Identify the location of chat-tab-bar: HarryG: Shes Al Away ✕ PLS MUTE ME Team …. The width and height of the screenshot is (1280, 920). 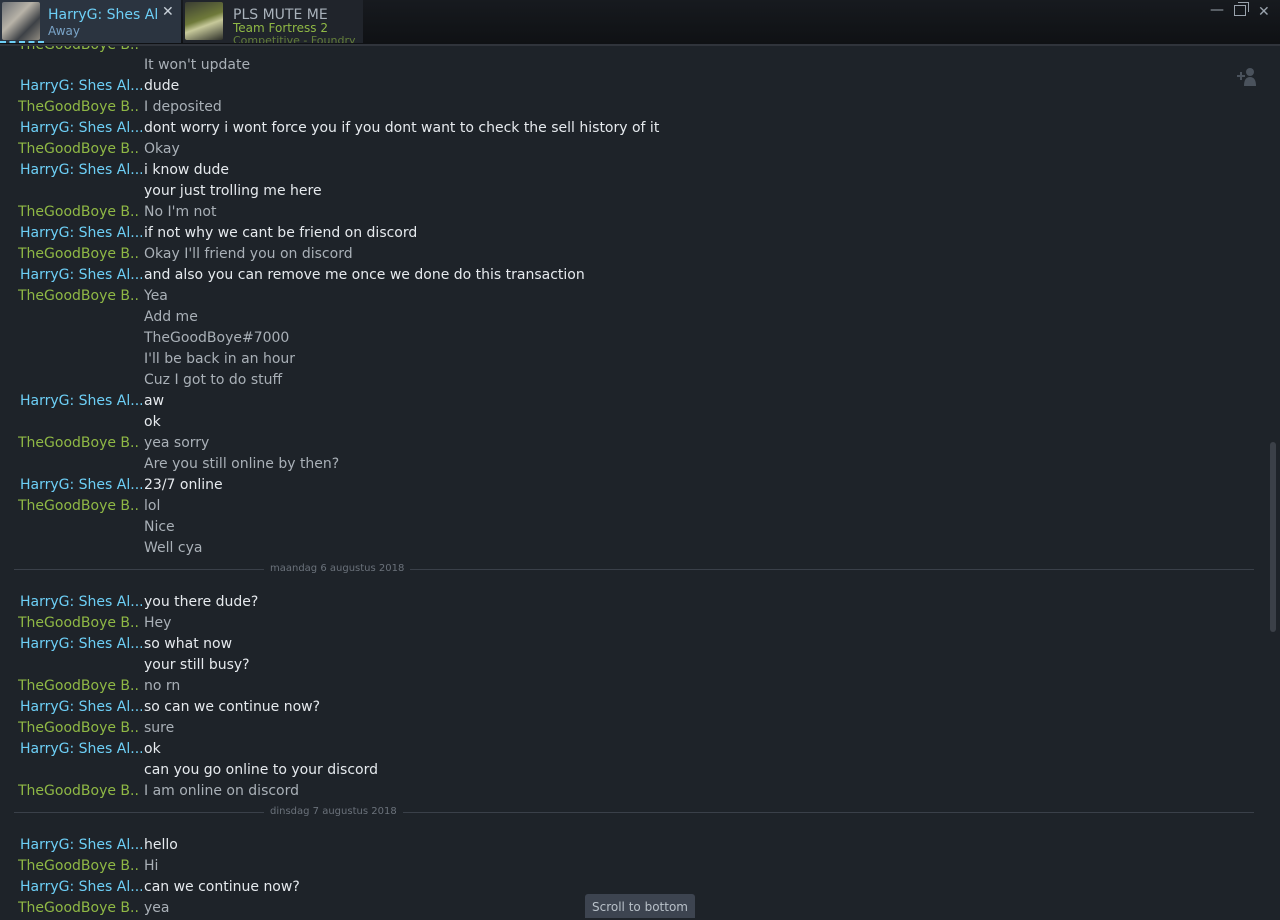
(640, 23).